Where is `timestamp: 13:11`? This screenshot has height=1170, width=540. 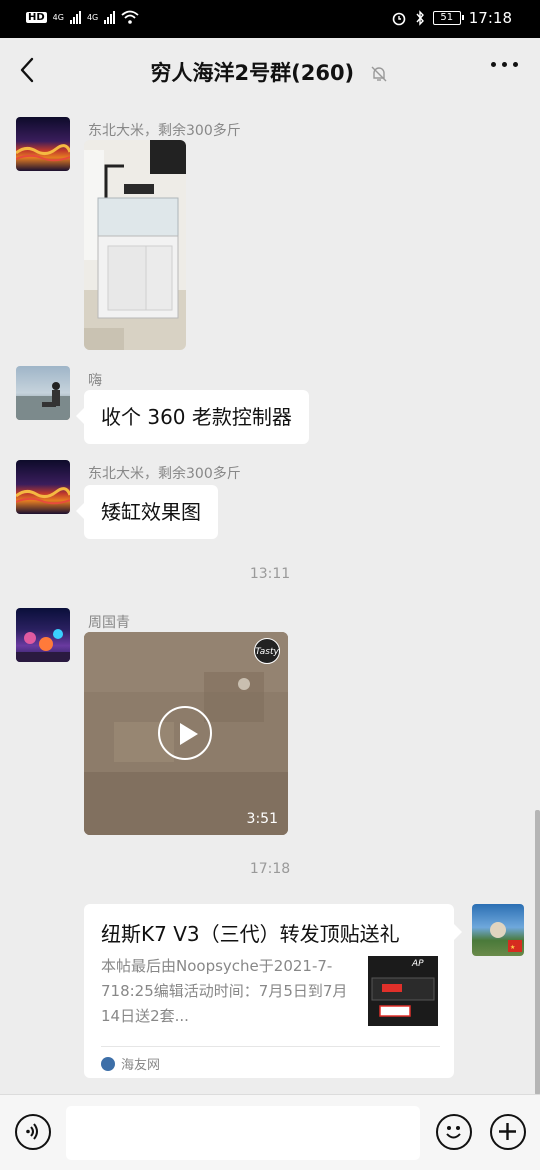 timestamp: 13:11 is located at coordinates (270, 574).